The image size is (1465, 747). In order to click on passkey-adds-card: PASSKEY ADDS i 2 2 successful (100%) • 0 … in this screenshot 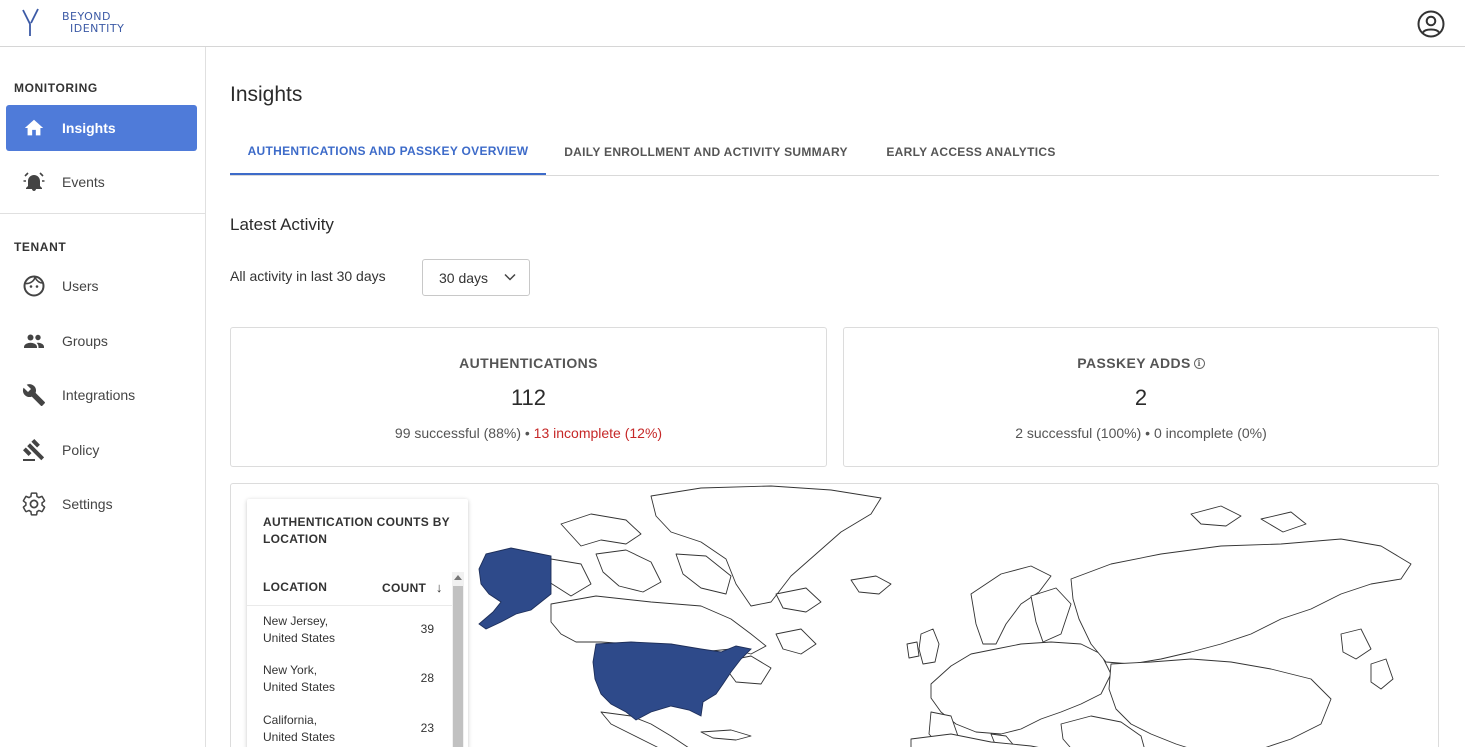, I will do `click(1141, 397)`.